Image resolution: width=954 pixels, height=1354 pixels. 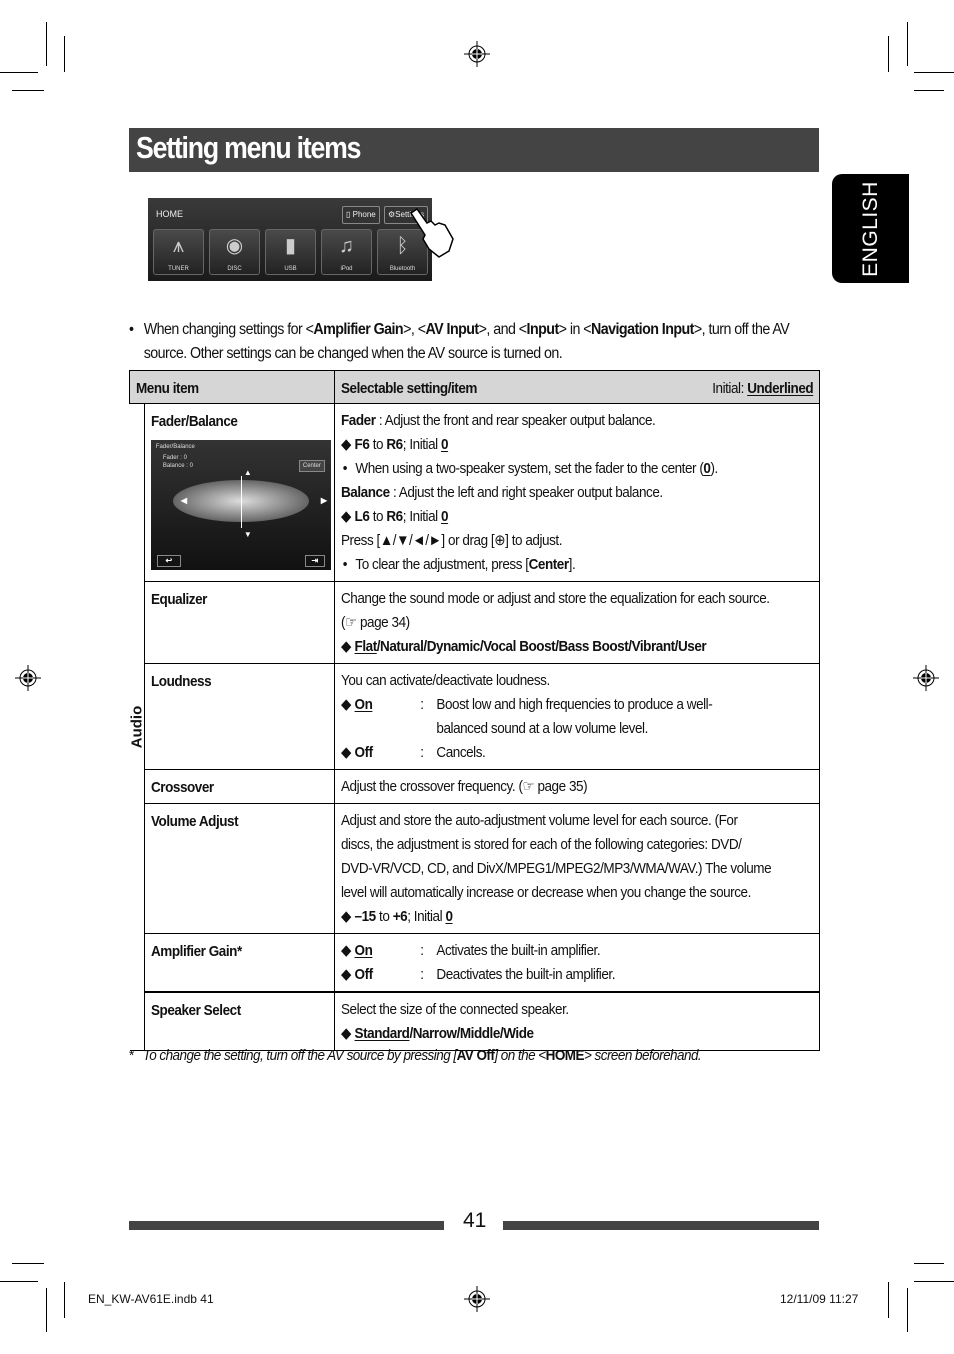 What do you see at coordinates (168, 561) in the screenshot?
I see `back-button: ↩` at bounding box center [168, 561].